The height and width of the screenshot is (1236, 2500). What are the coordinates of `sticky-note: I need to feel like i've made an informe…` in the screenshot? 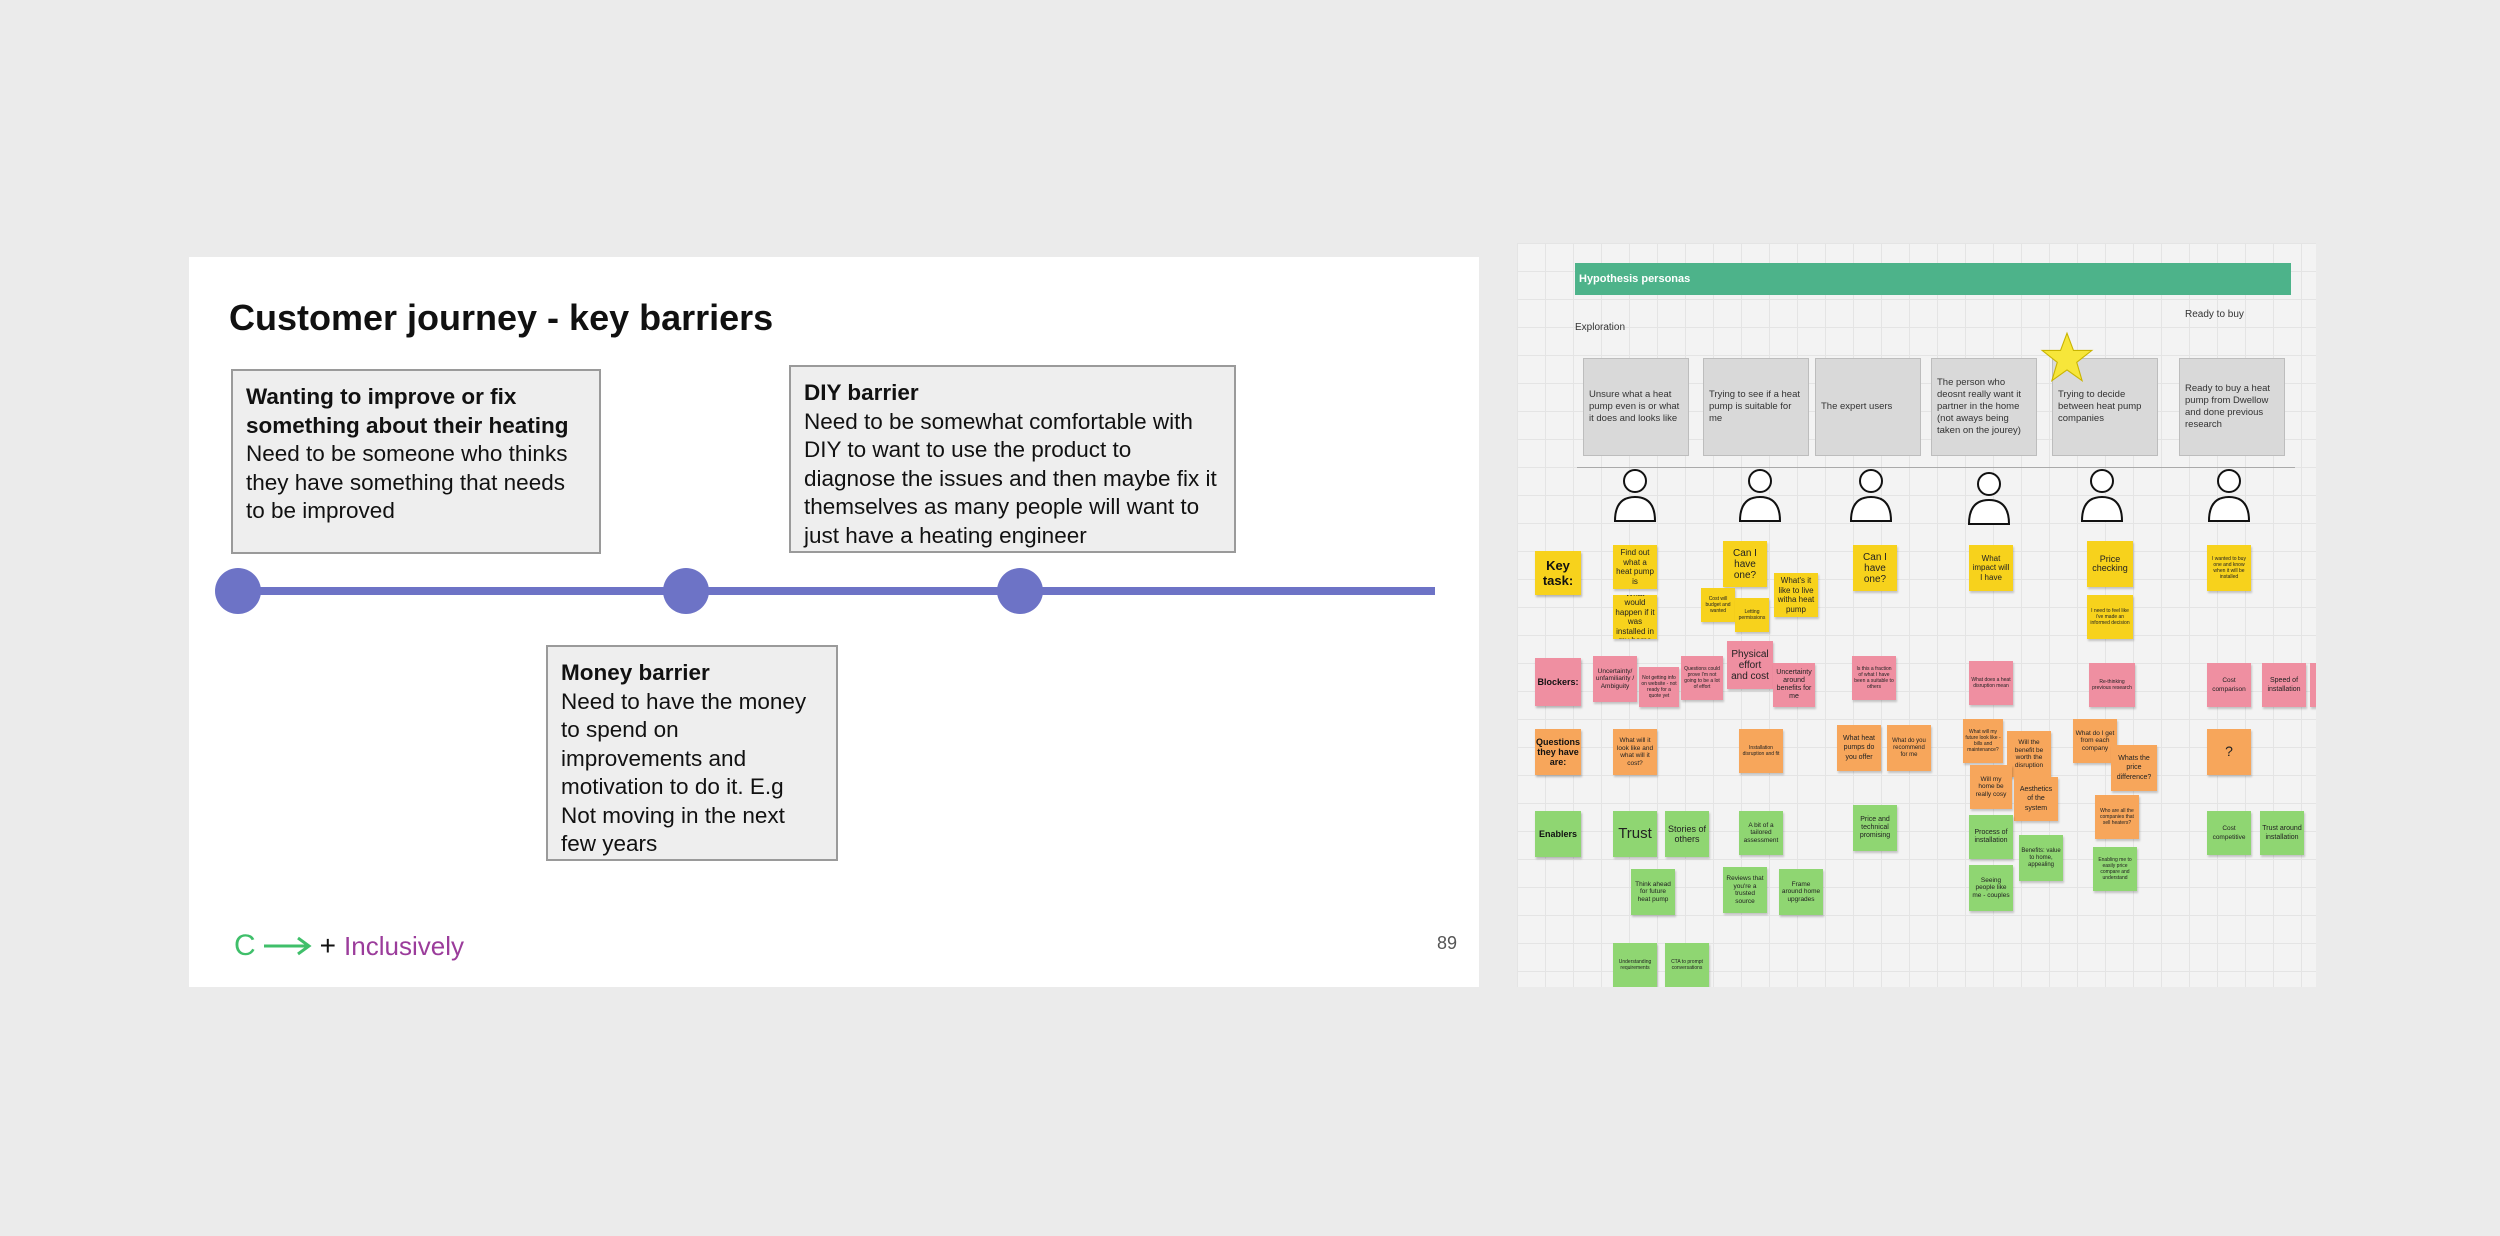 It's located at (2110, 617).